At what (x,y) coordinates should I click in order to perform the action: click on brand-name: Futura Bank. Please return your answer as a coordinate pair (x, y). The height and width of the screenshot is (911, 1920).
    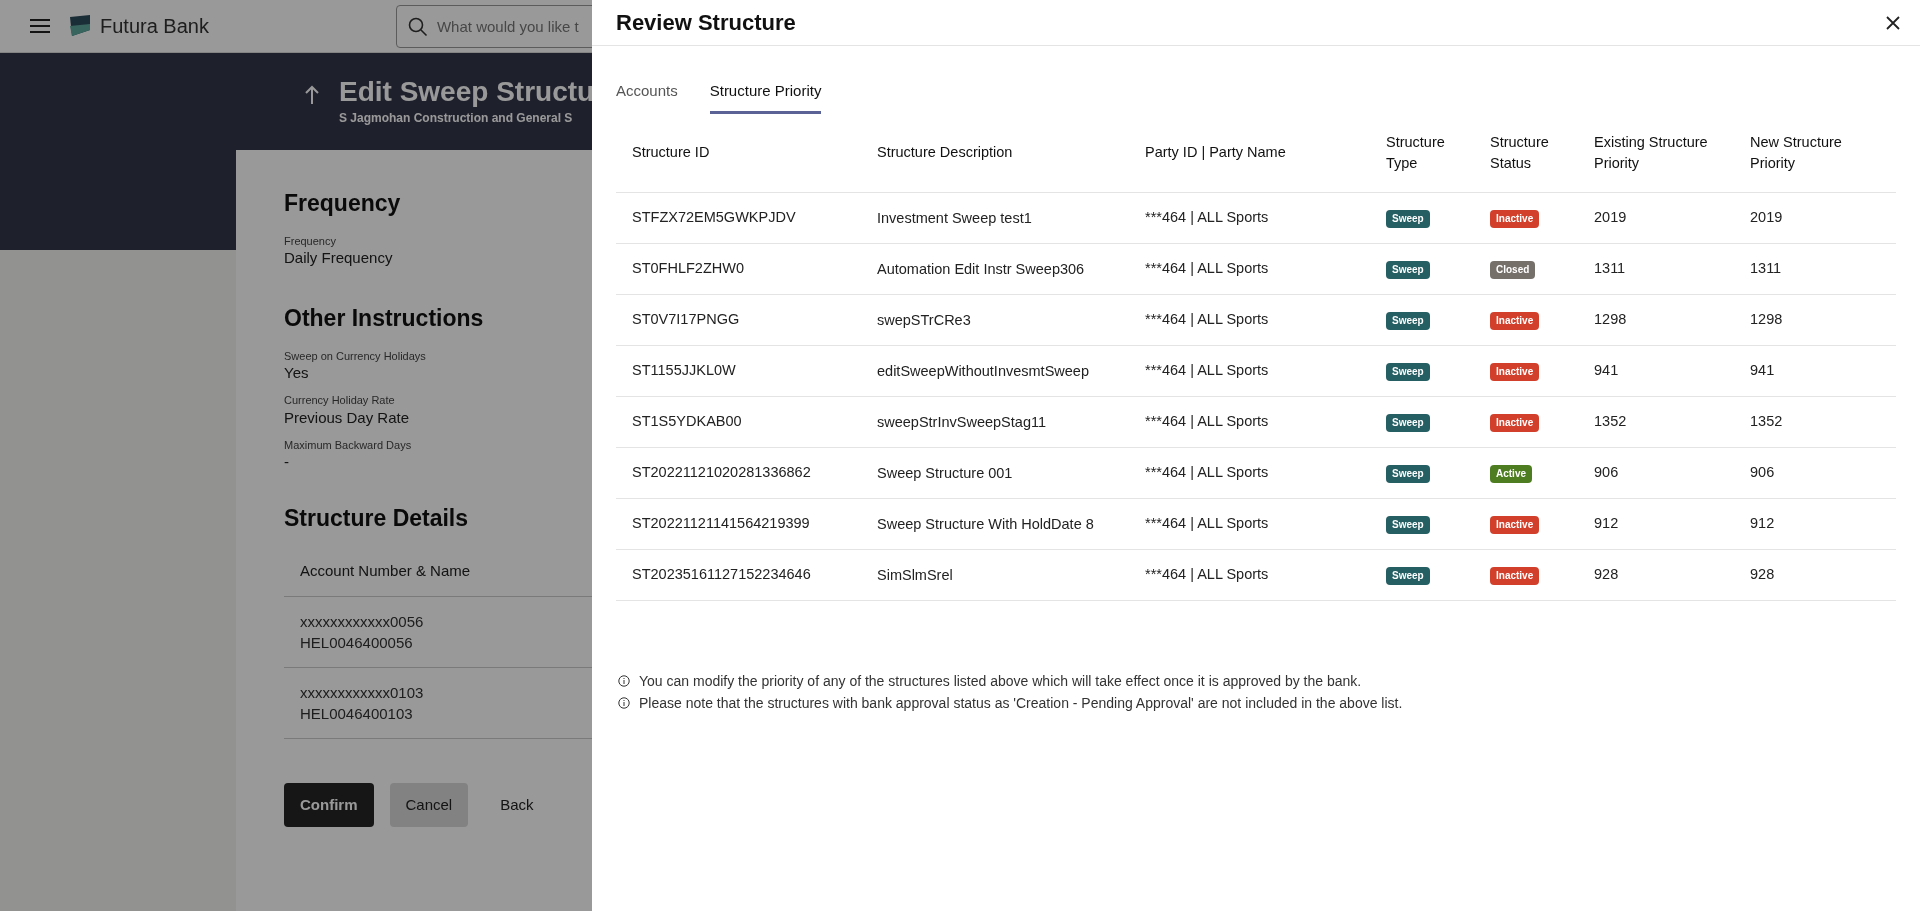
    Looking at the image, I should click on (154, 26).